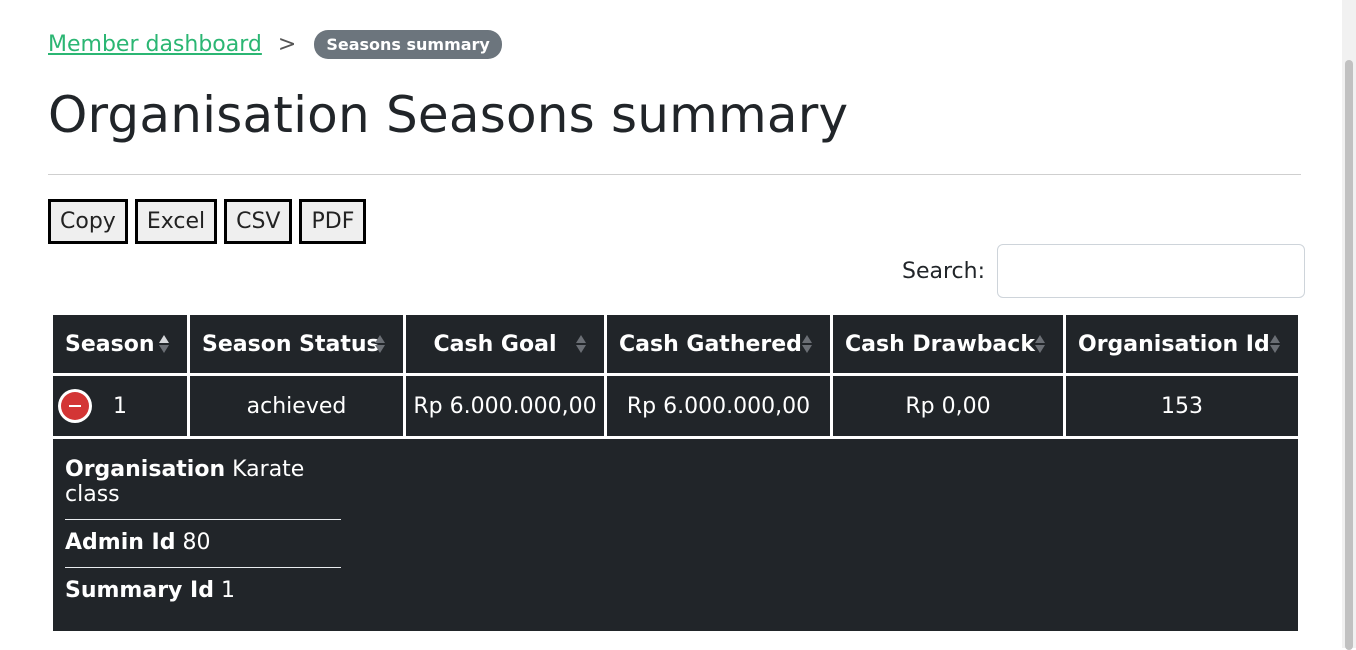  Describe the element at coordinates (296, 406) in the screenshot. I see `cell-season-status: achieved` at that location.